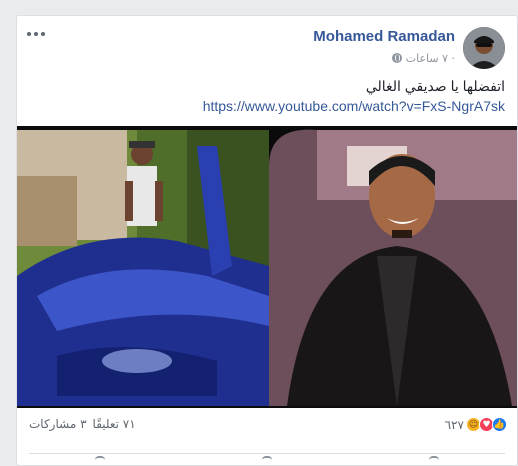 The height and width of the screenshot is (466, 518). What do you see at coordinates (454, 424) in the screenshot?
I see `reaction-count: ٦٢٧` at bounding box center [454, 424].